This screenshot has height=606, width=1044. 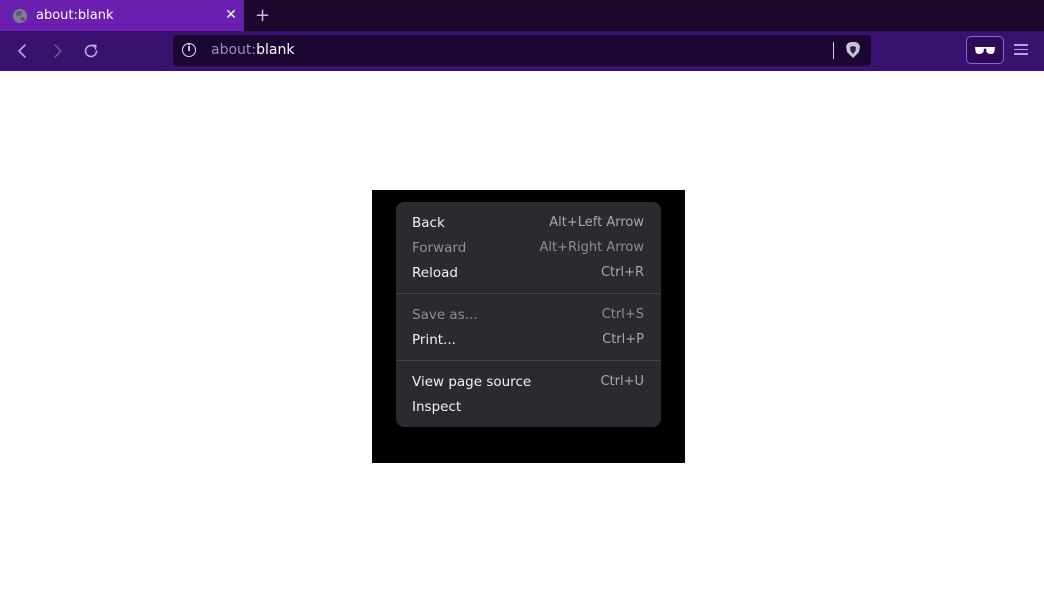 What do you see at coordinates (591, 247) in the screenshot?
I see `menu-item-shortcut: Alt+Right Arrow` at bounding box center [591, 247].